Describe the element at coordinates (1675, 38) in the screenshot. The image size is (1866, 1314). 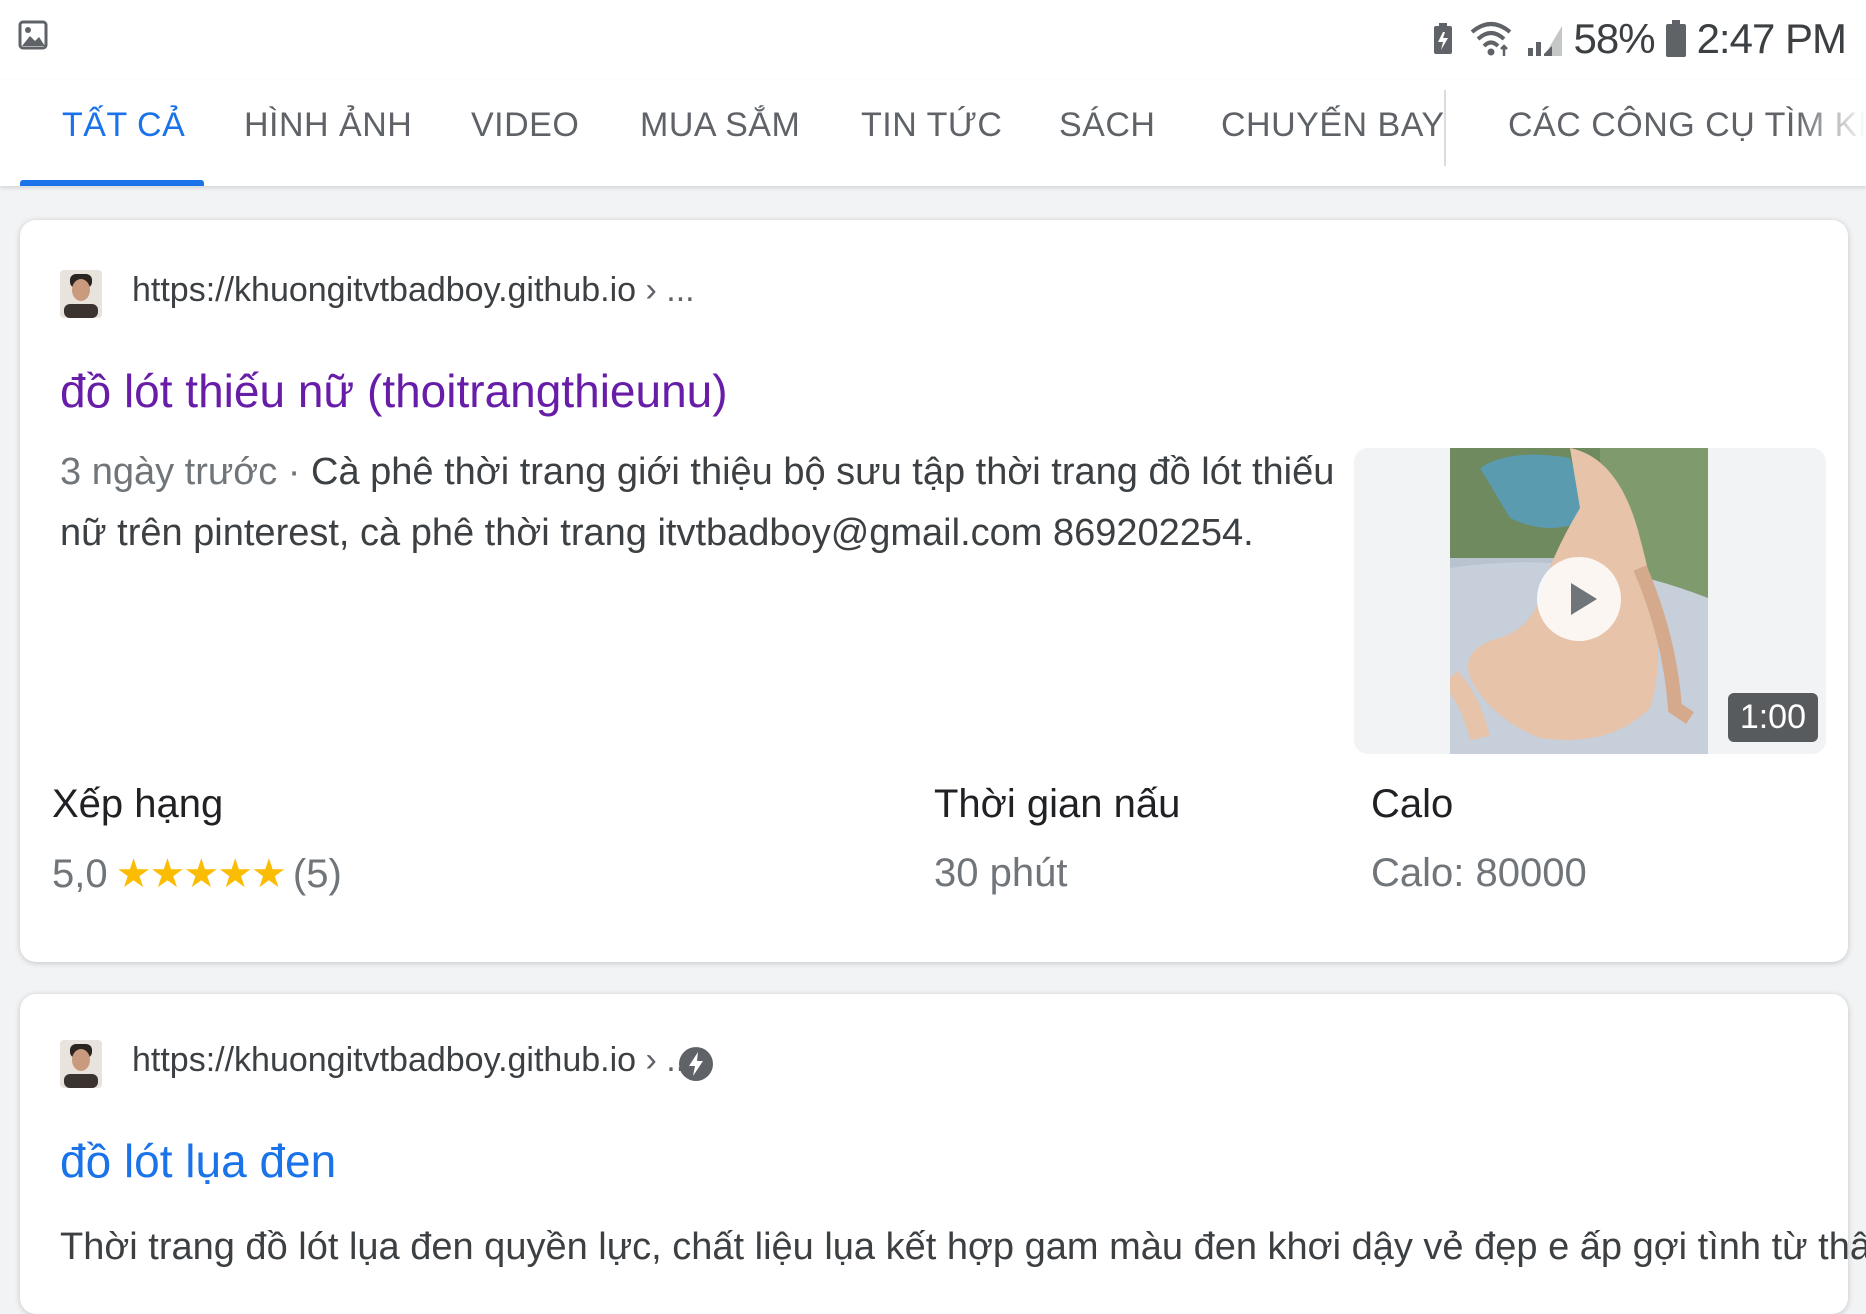
I see `battery-icon` at that location.